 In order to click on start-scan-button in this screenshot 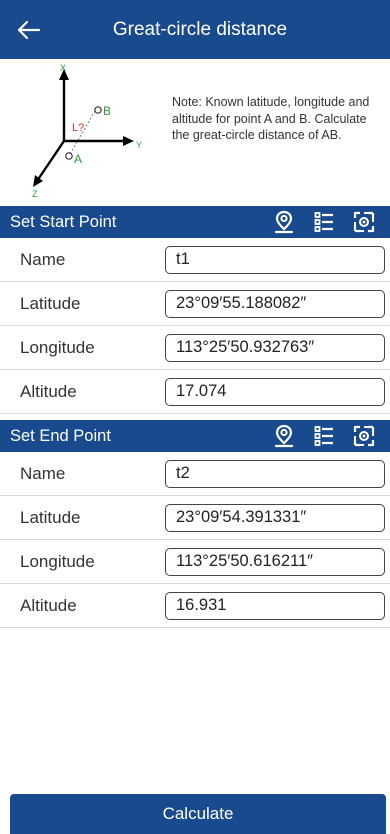, I will do `click(364, 222)`.